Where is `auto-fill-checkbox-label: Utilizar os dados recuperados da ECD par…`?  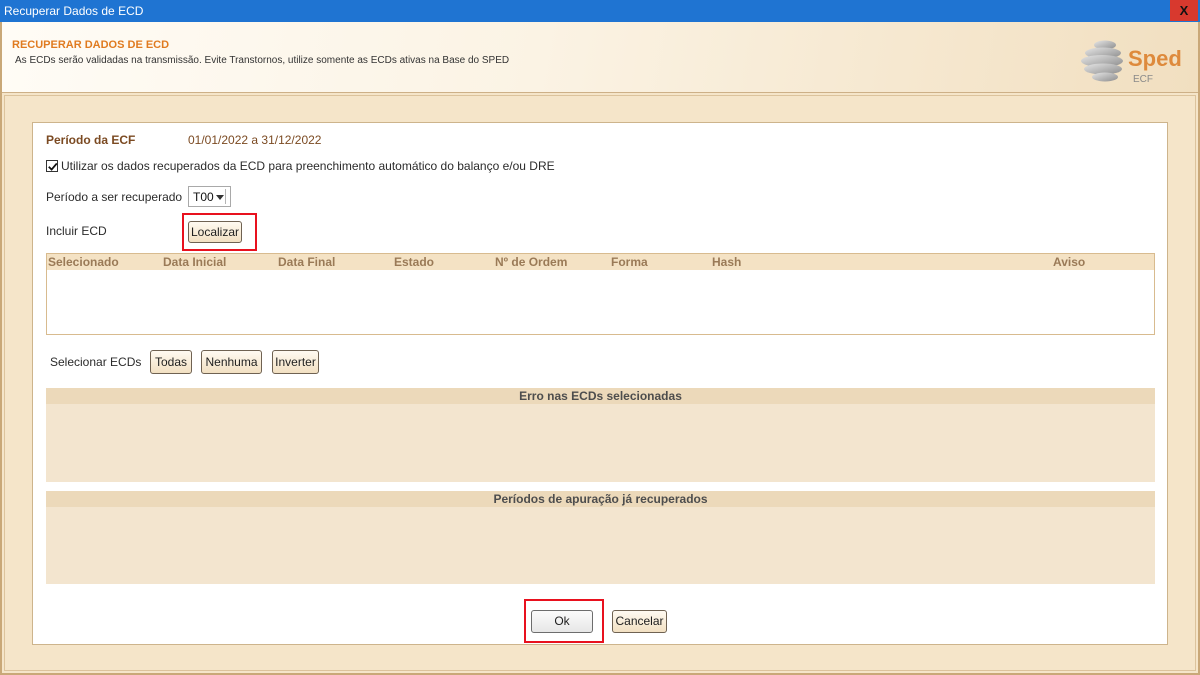
auto-fill-checkbox-label: Utilizar os dados recuperados da ECD par… is located at coordinates (308, 166).